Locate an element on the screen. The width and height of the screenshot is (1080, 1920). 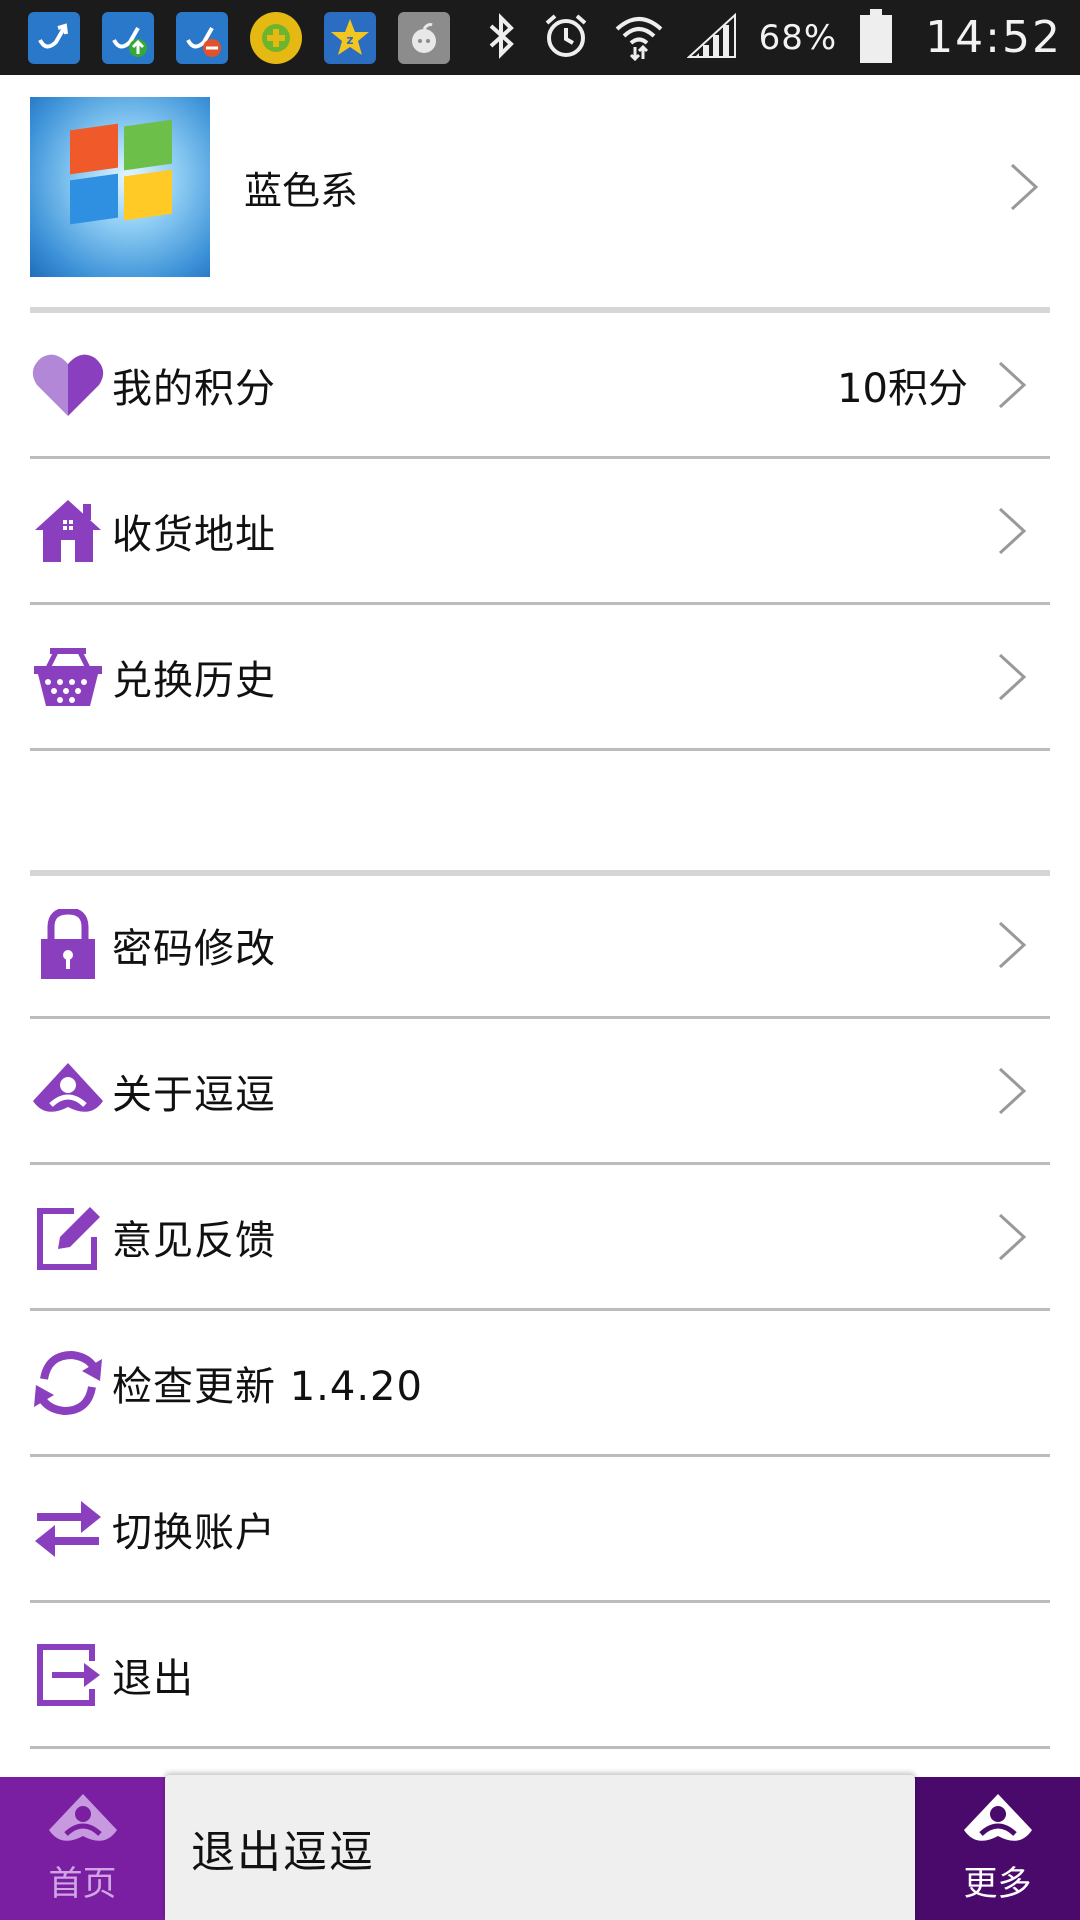
plus-circle-icon is located at coordinates (276, 37).